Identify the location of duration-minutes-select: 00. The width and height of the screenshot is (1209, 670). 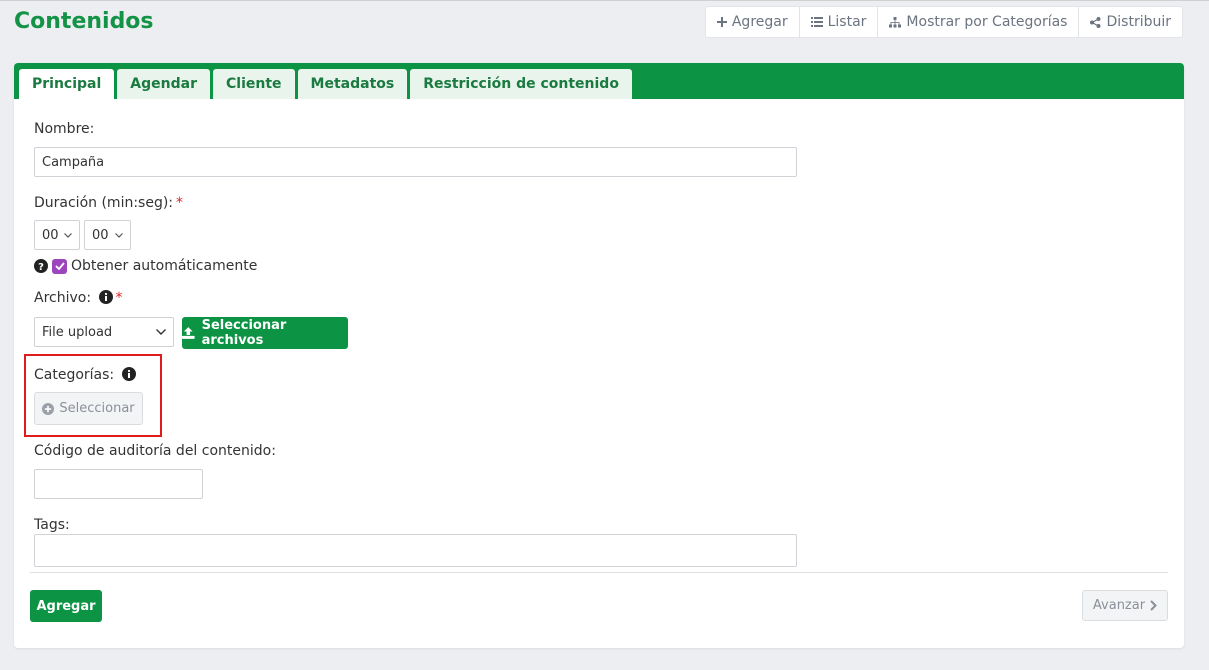
(57, 235).